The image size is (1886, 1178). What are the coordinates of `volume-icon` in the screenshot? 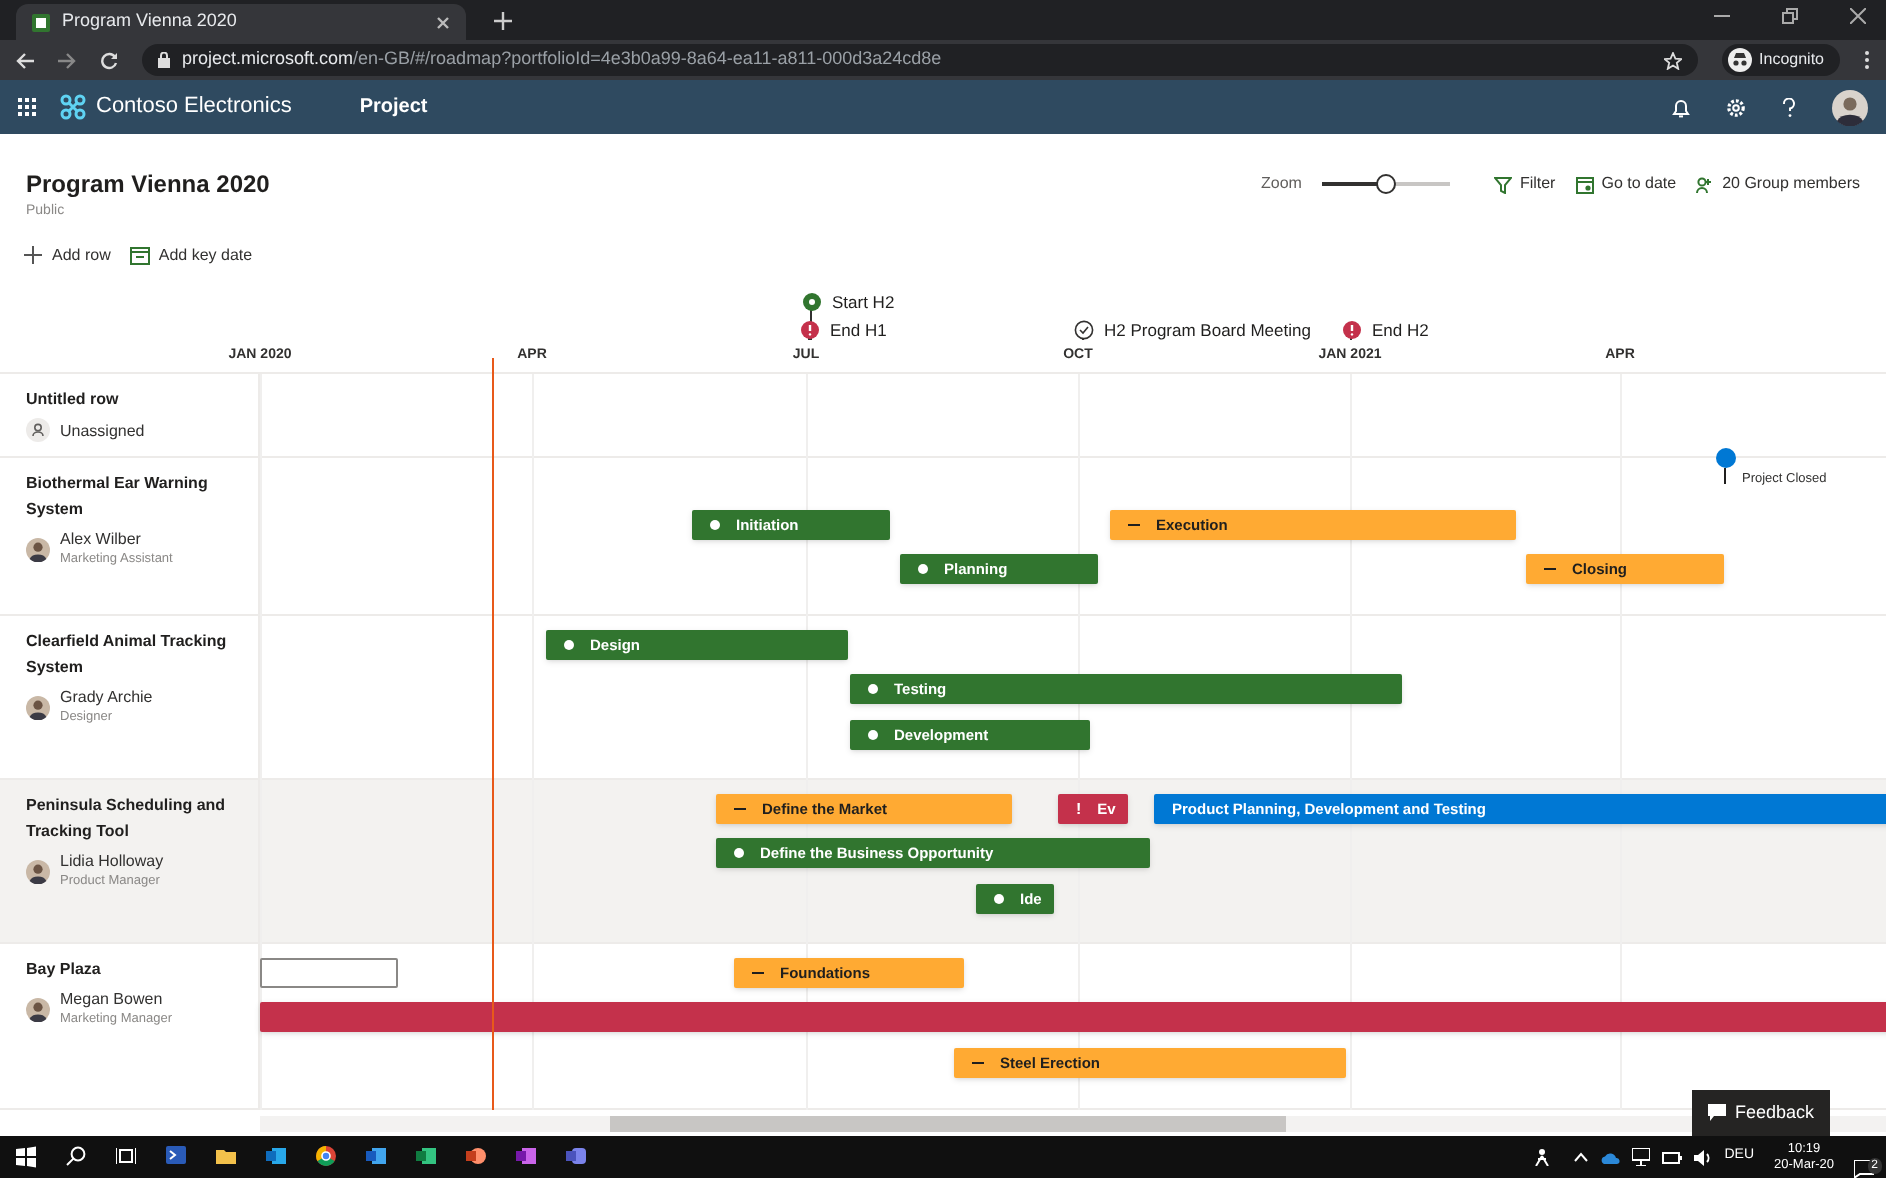 It's located at (1703, 1157).